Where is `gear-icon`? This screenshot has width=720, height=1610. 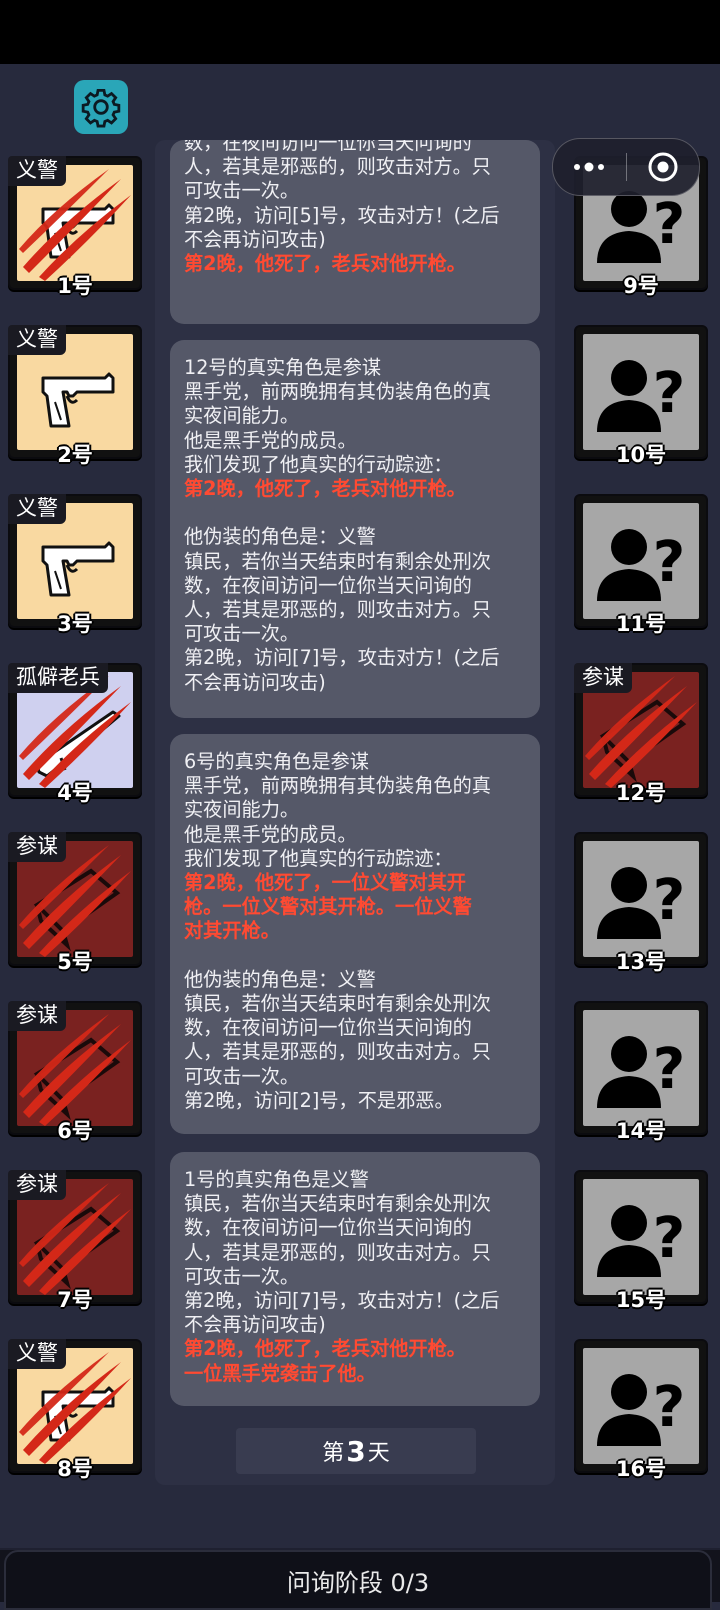 gear-icon is located at coordinates (101, 108).